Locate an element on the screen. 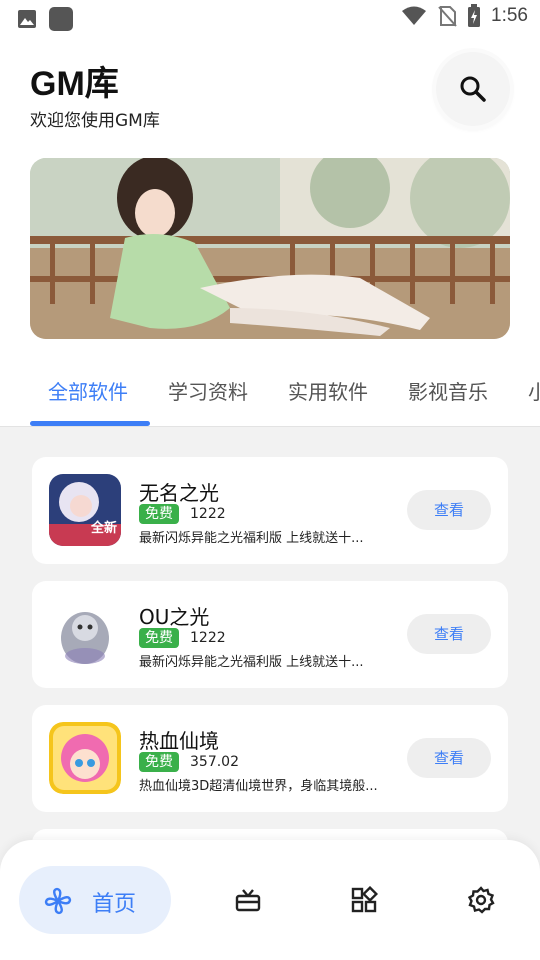 The height and width of the screenshot is (960, 540). tab-more: 小 is located at coordinates (534, 390).